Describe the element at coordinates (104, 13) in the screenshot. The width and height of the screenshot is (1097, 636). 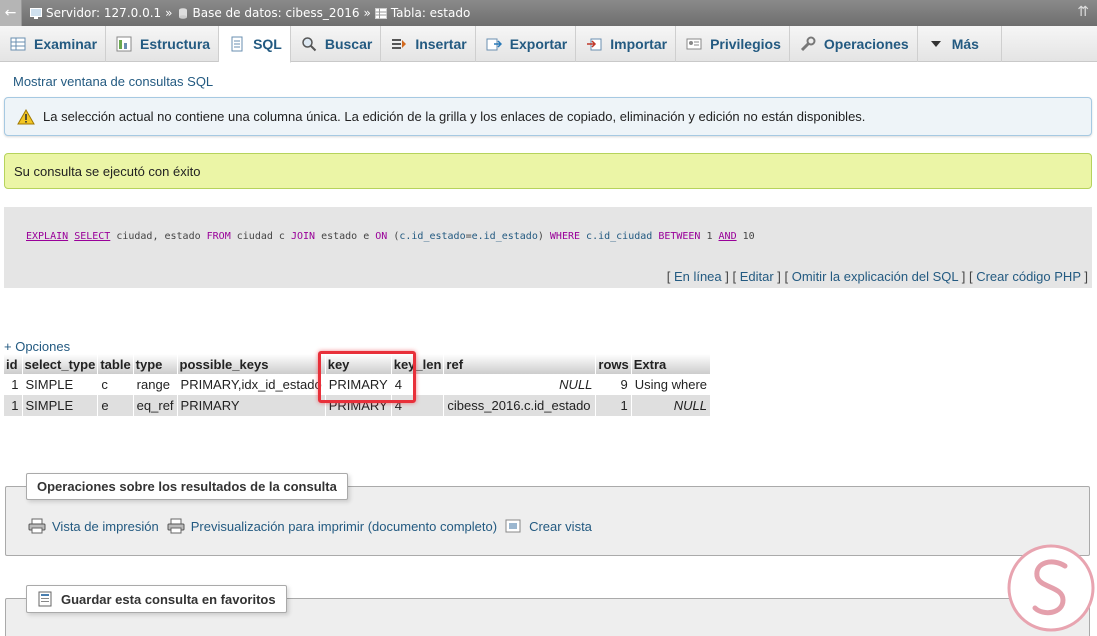
I see `breadcrumb-server-label: Servidor: 127.0.0.1` at that location.